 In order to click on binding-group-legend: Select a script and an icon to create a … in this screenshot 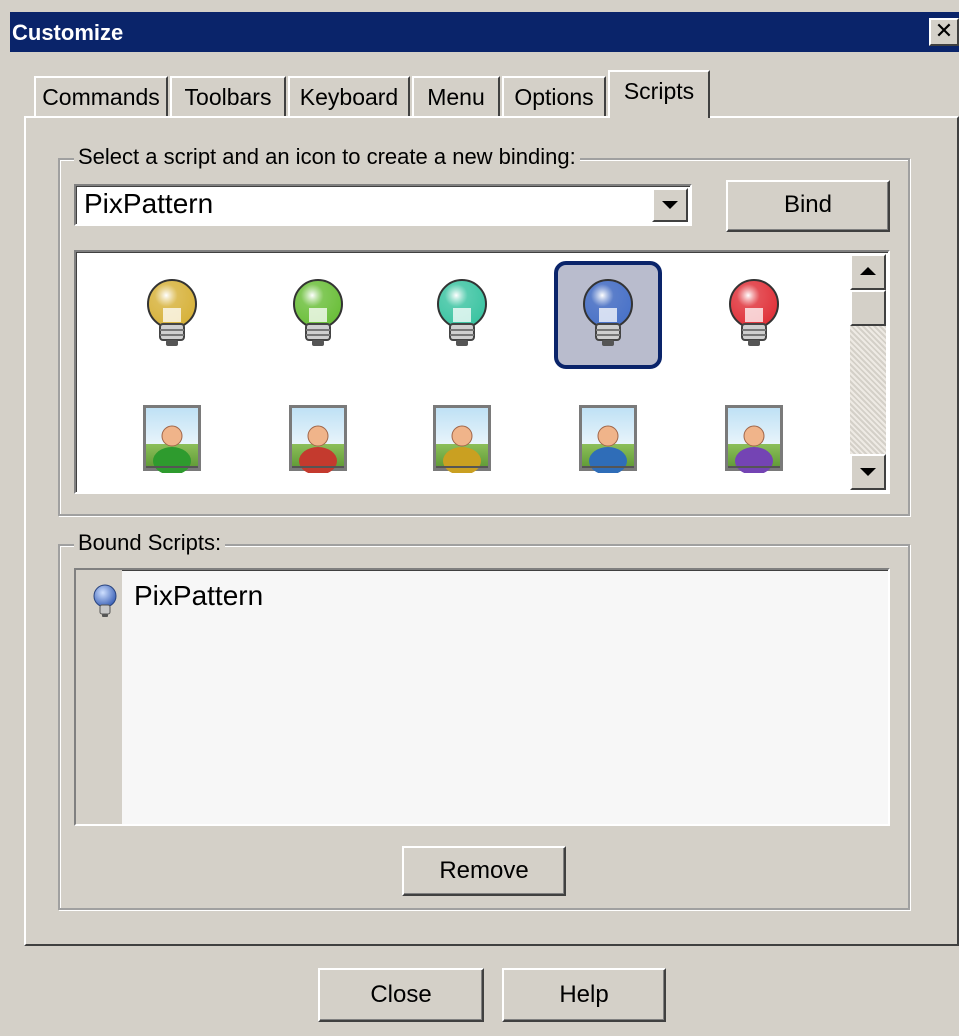, I will do `click(327, 157)`.